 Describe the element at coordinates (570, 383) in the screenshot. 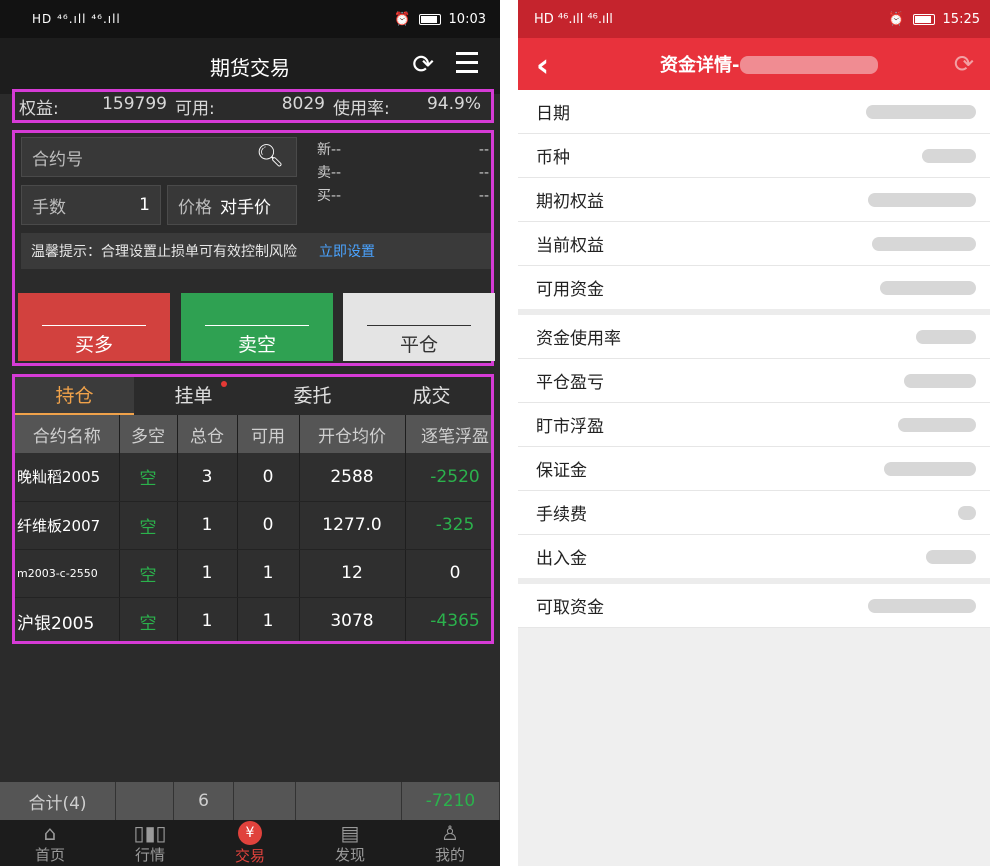

I see `row-label: 平仓盈亏` at that location.